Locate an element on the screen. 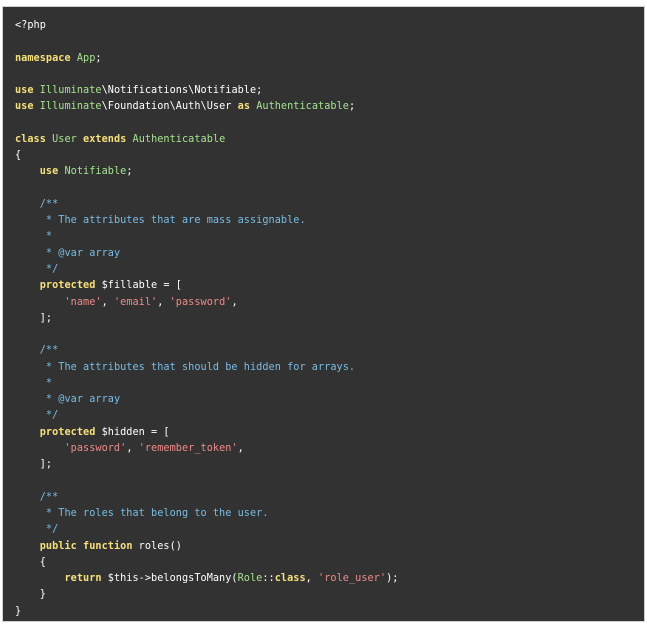  code-token: <?php is located at coordinates (30, 25).